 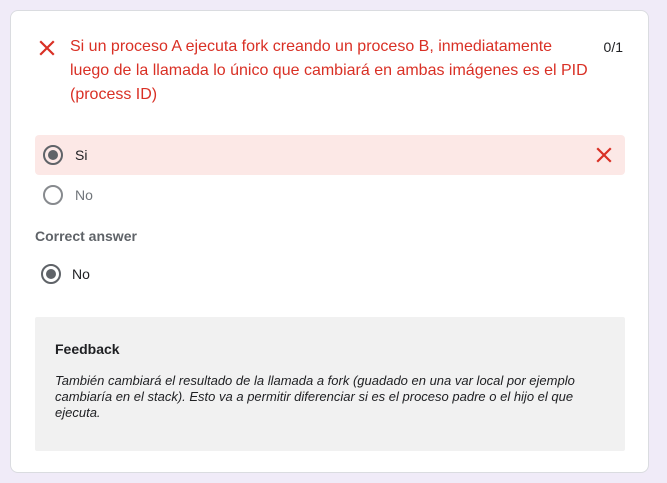 I want to click on feedback-heading: Feedback, so click(x=87, y=349).